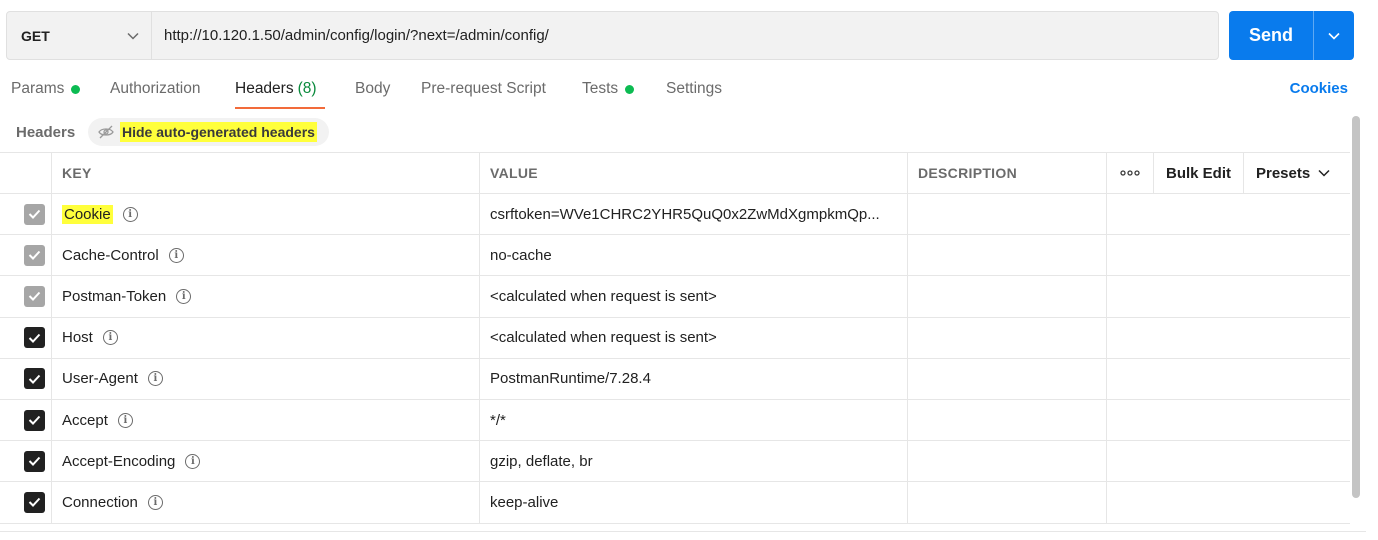  Describe the element at coordinates (498, 420) in the screenshot. I see `header-value: */*` at that location.